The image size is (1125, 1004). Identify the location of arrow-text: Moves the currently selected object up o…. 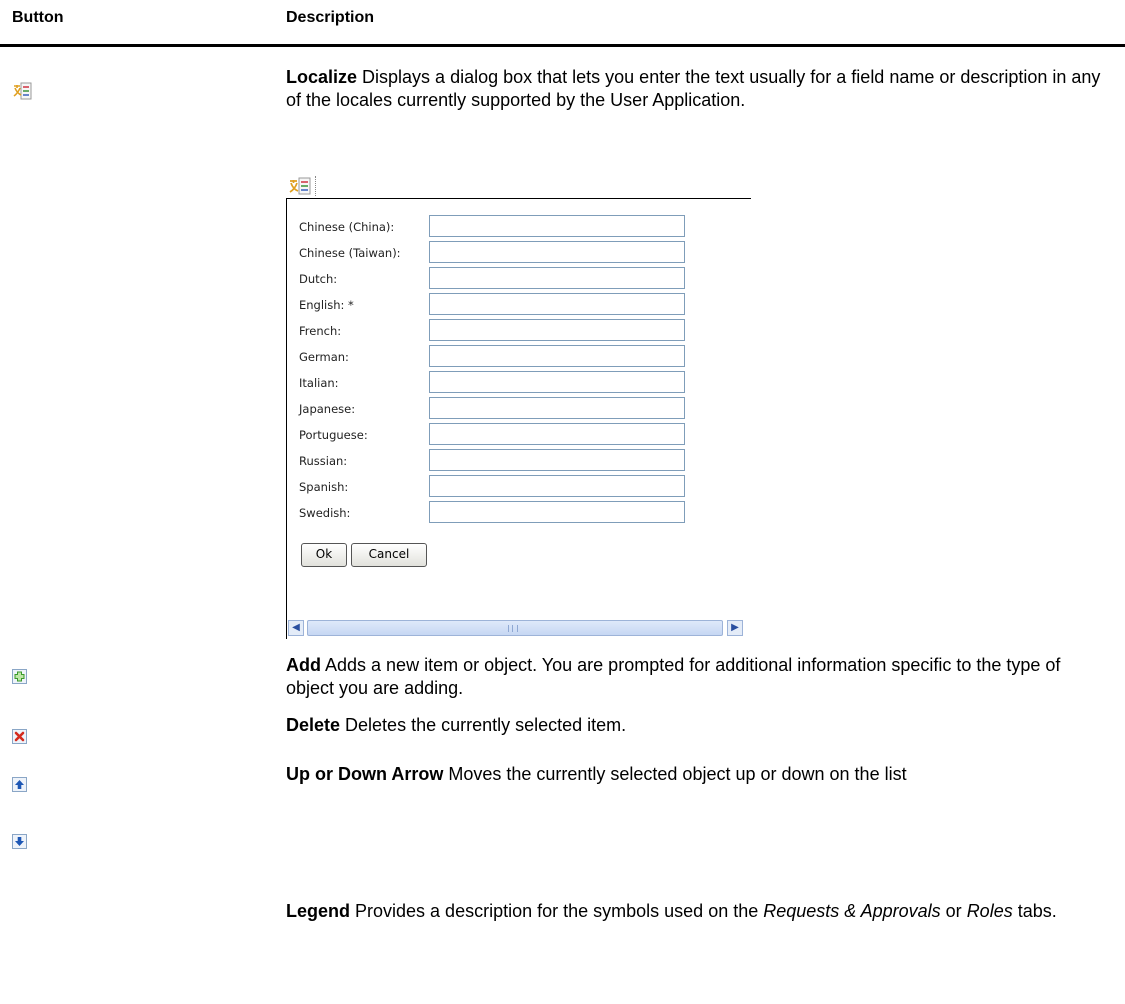
(675, 774).